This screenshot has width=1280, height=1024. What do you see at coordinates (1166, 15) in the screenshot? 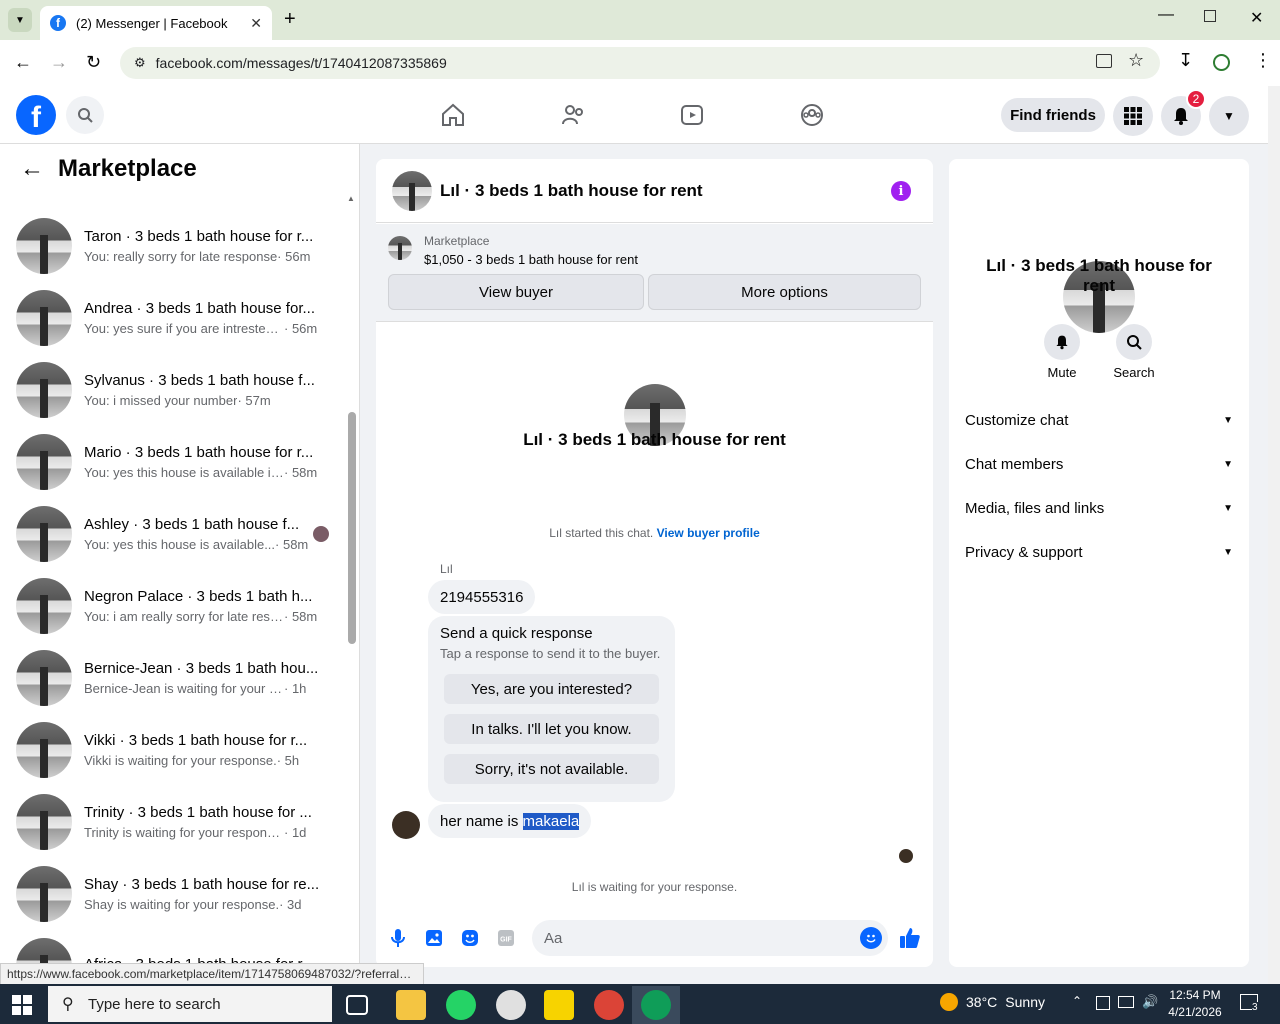
I see `minimize-icon: —` at bounding box center [1166, 15].